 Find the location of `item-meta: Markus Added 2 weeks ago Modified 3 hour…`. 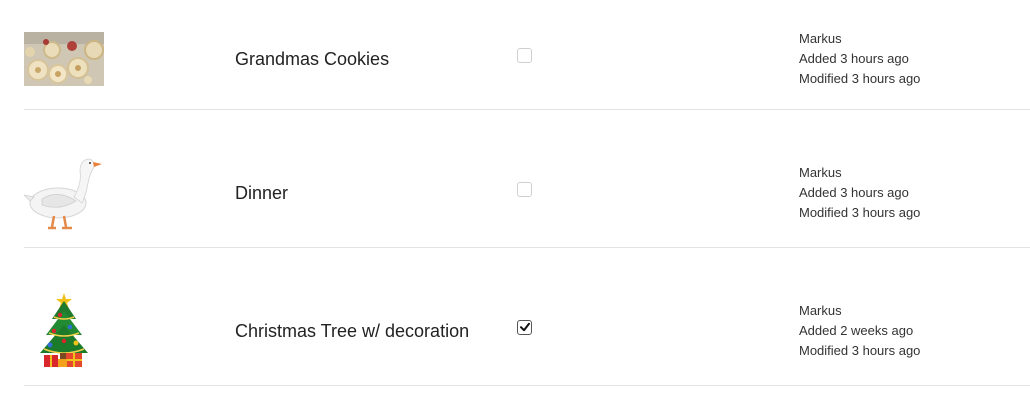

item-meta: Markus Added 2 weeks ago Modified 3 hour… is located at coordinates (859, 331).